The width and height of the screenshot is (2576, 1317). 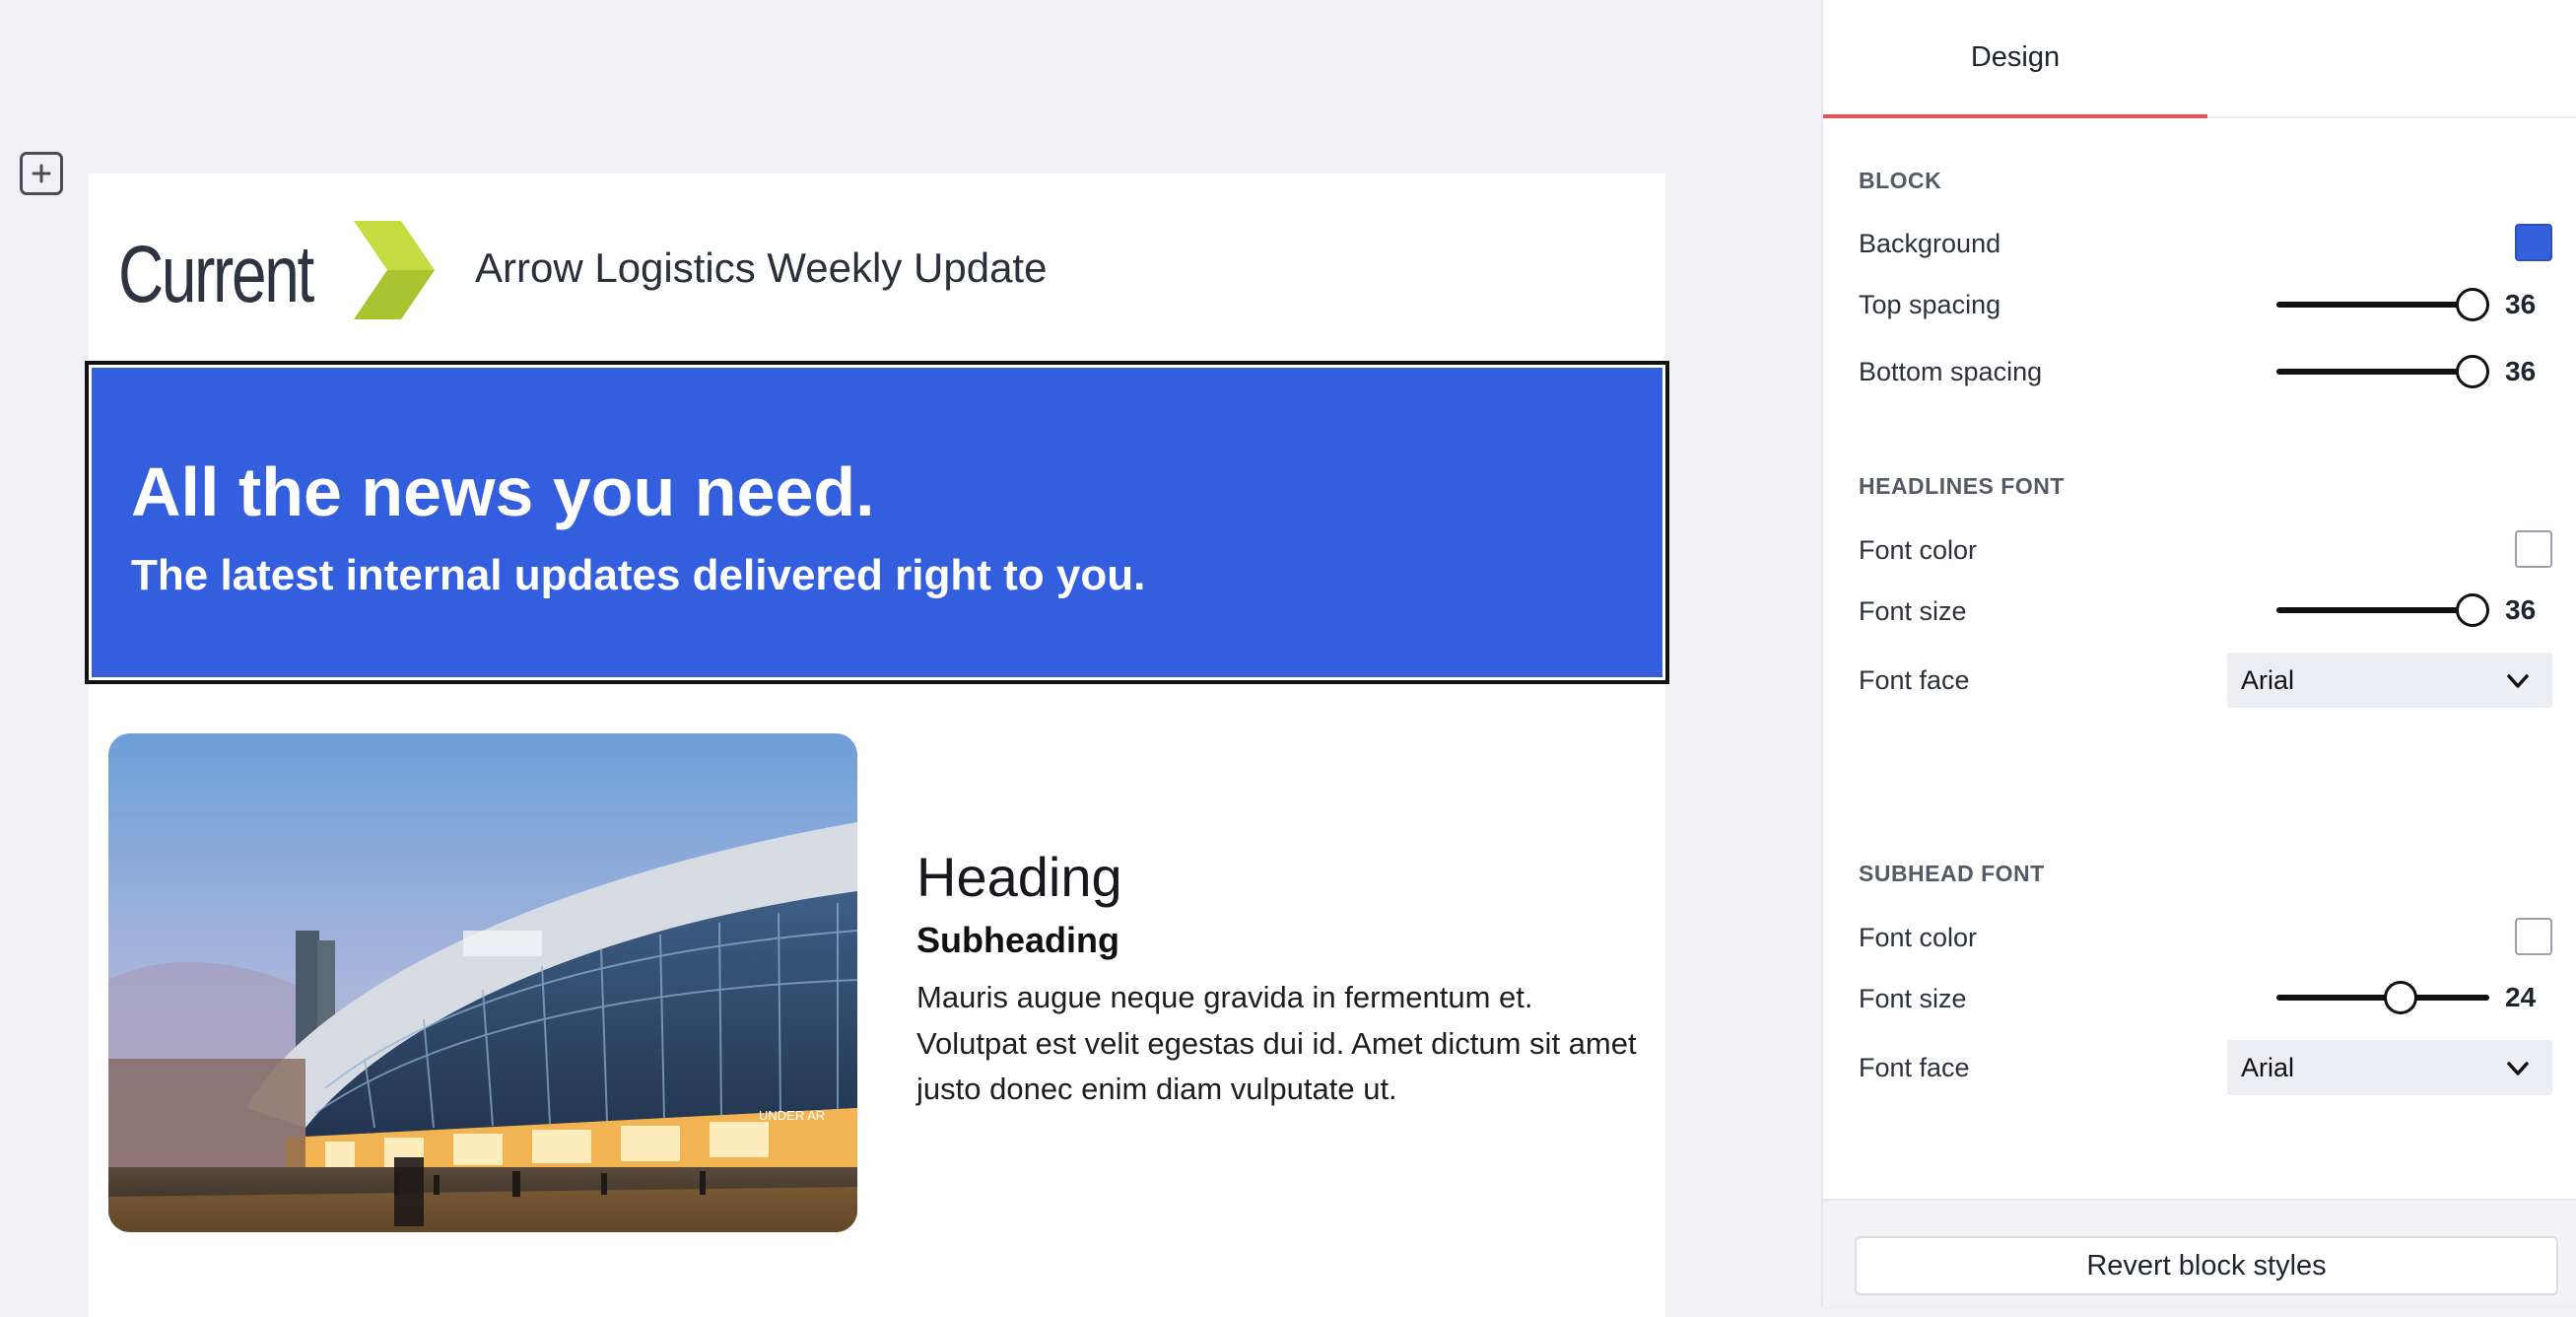 I want to click on bottom-spacing-value: 36, so click(x=2521, y=371).